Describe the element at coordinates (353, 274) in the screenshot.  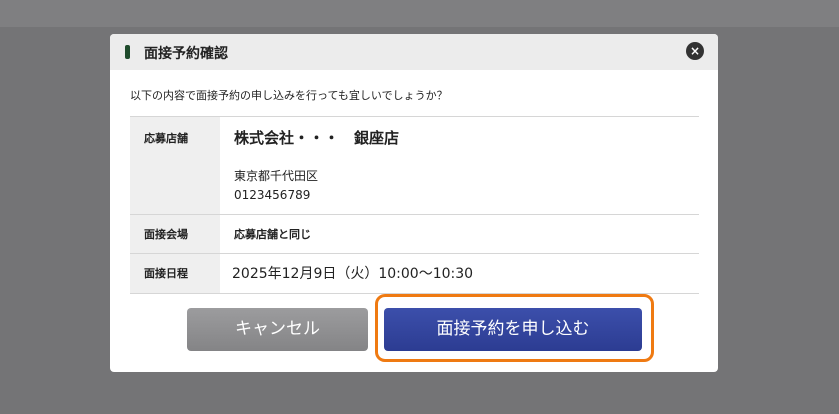
I see `date-value: 2025年12月9日（火）10:00〜10:30` at that location.